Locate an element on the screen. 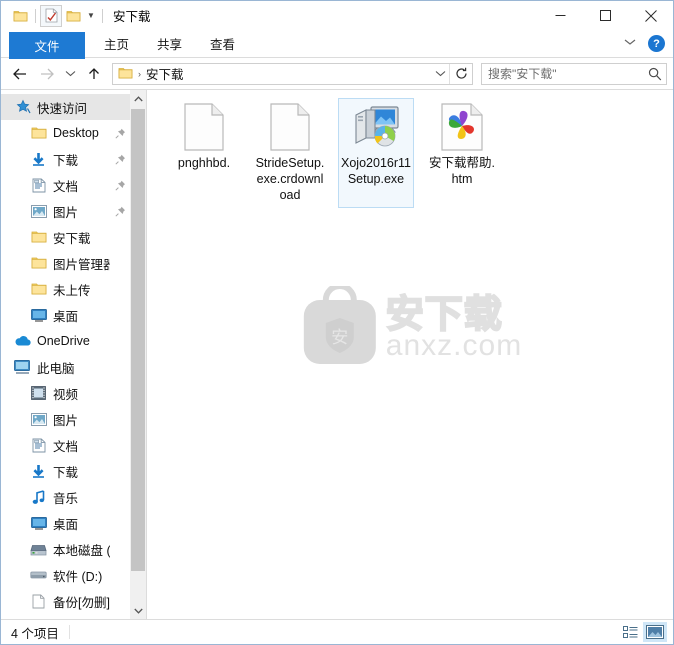 Image resolution: width=674 pixels, height=645 pixels. tab-home: 主页 is located at coordinates (116, 43).